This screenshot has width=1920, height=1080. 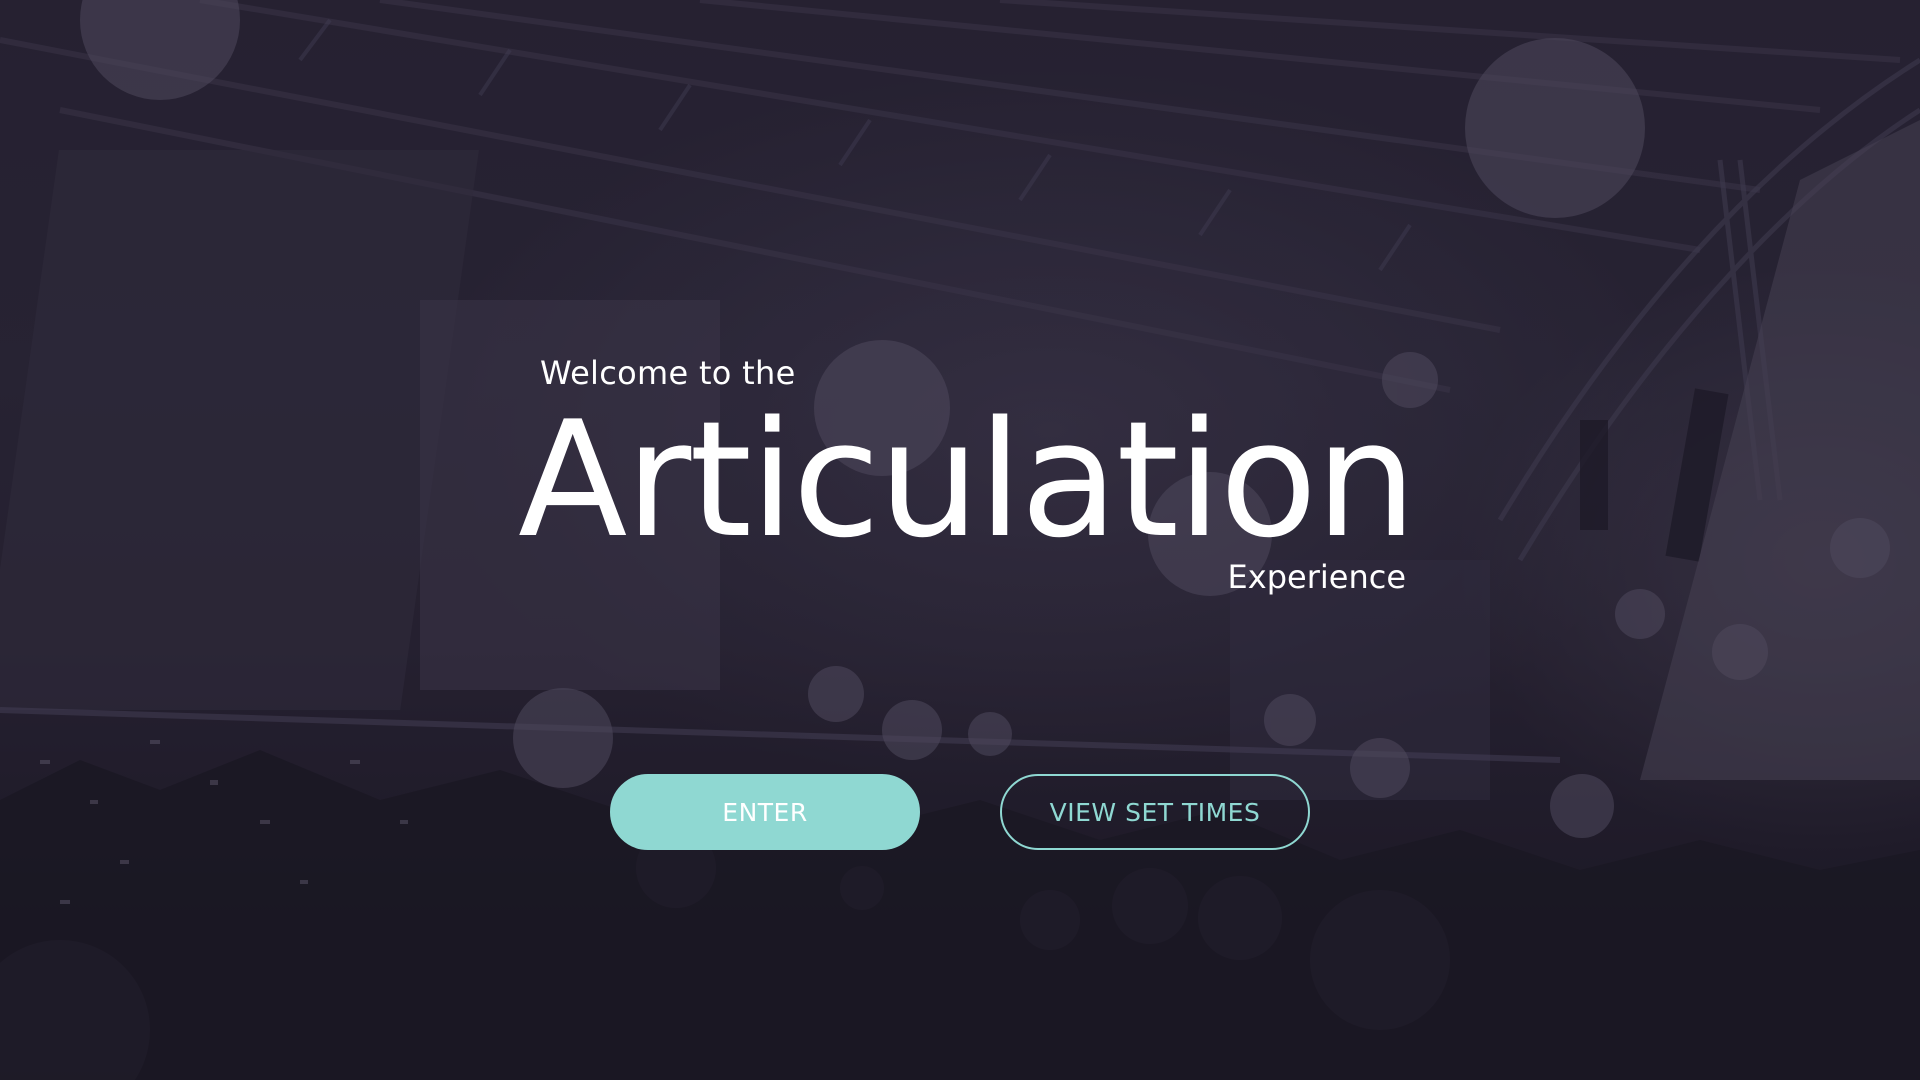 What do you see at coordinates (765, 812) in the screenshot?
I see `enter-button: ENTER` at bounding box center [765, 812].